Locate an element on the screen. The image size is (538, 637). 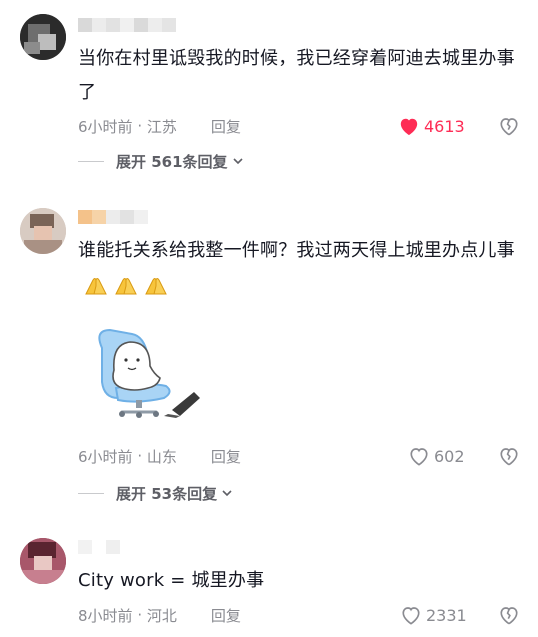
expand-replies-label: 展开 561条回复 is located at coordinates (172, 161).